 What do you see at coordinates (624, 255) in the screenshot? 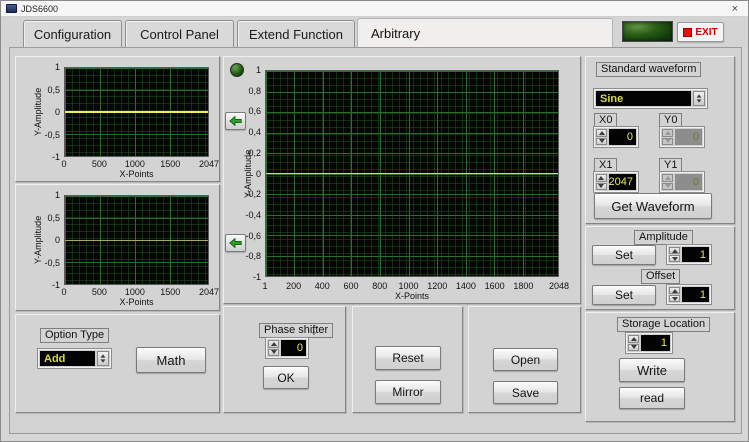
I see `amplitude-set-button: Set` at bounding box center [624, 255].